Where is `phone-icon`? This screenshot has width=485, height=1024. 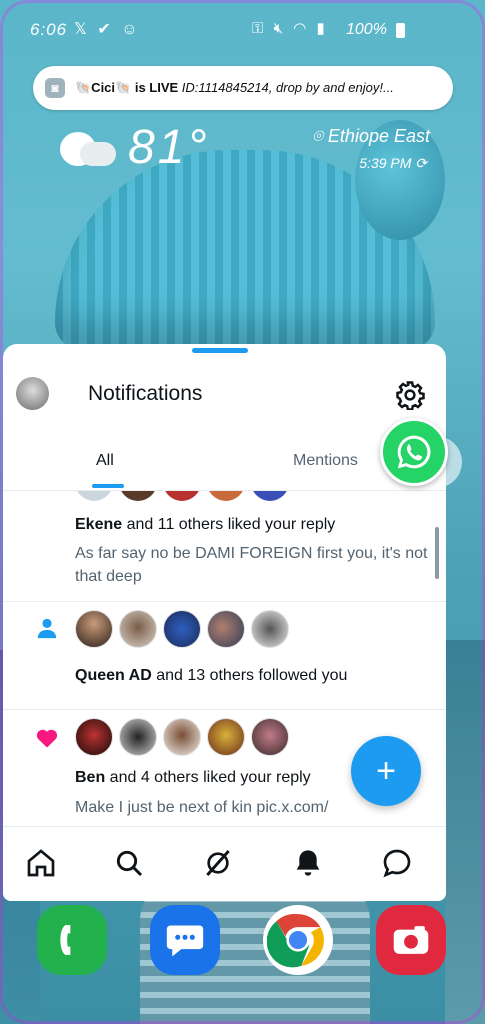
phone-icon is located at coordinates (65, 940).